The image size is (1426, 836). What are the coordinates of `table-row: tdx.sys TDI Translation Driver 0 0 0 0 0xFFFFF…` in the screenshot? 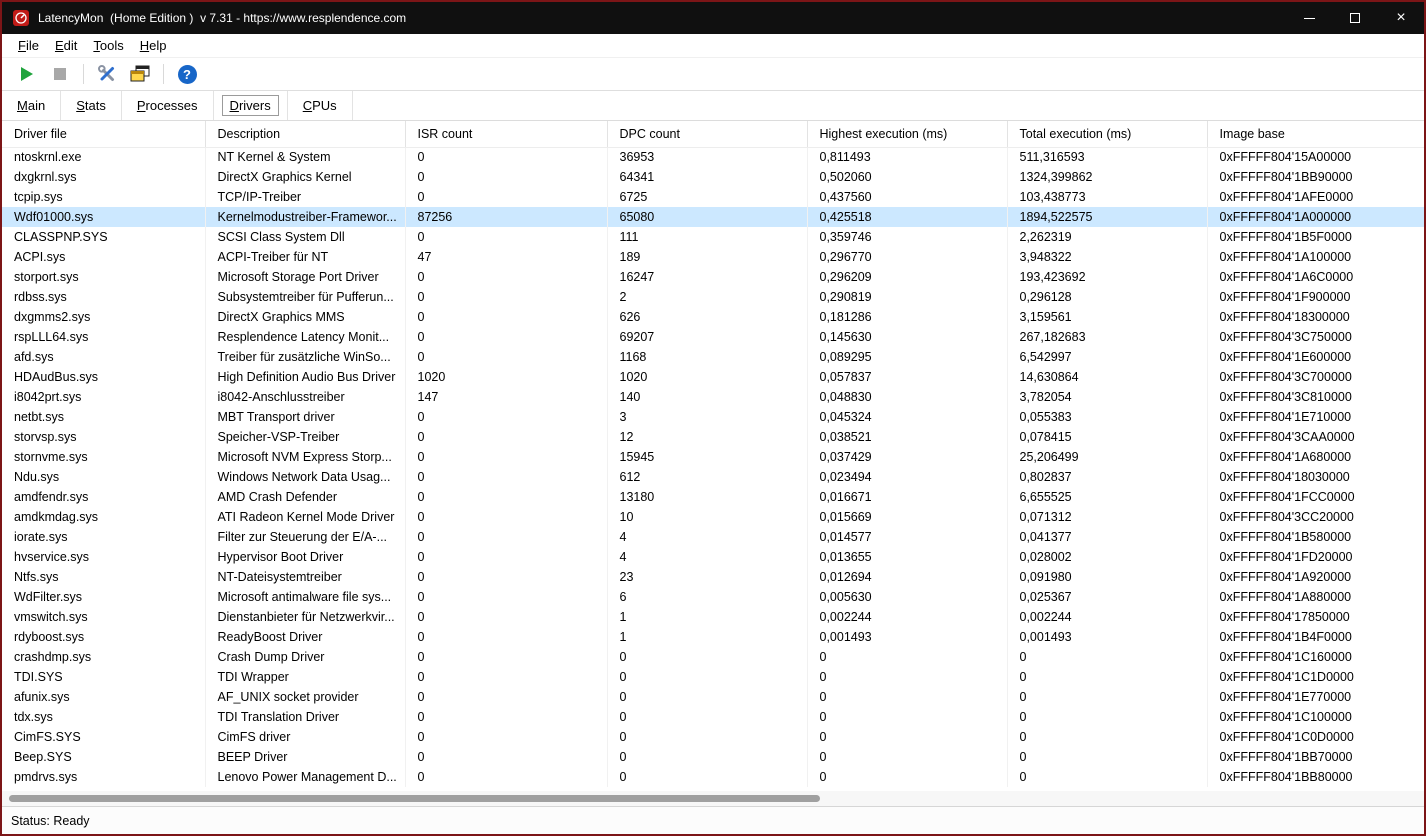 It's located at (713, 717).